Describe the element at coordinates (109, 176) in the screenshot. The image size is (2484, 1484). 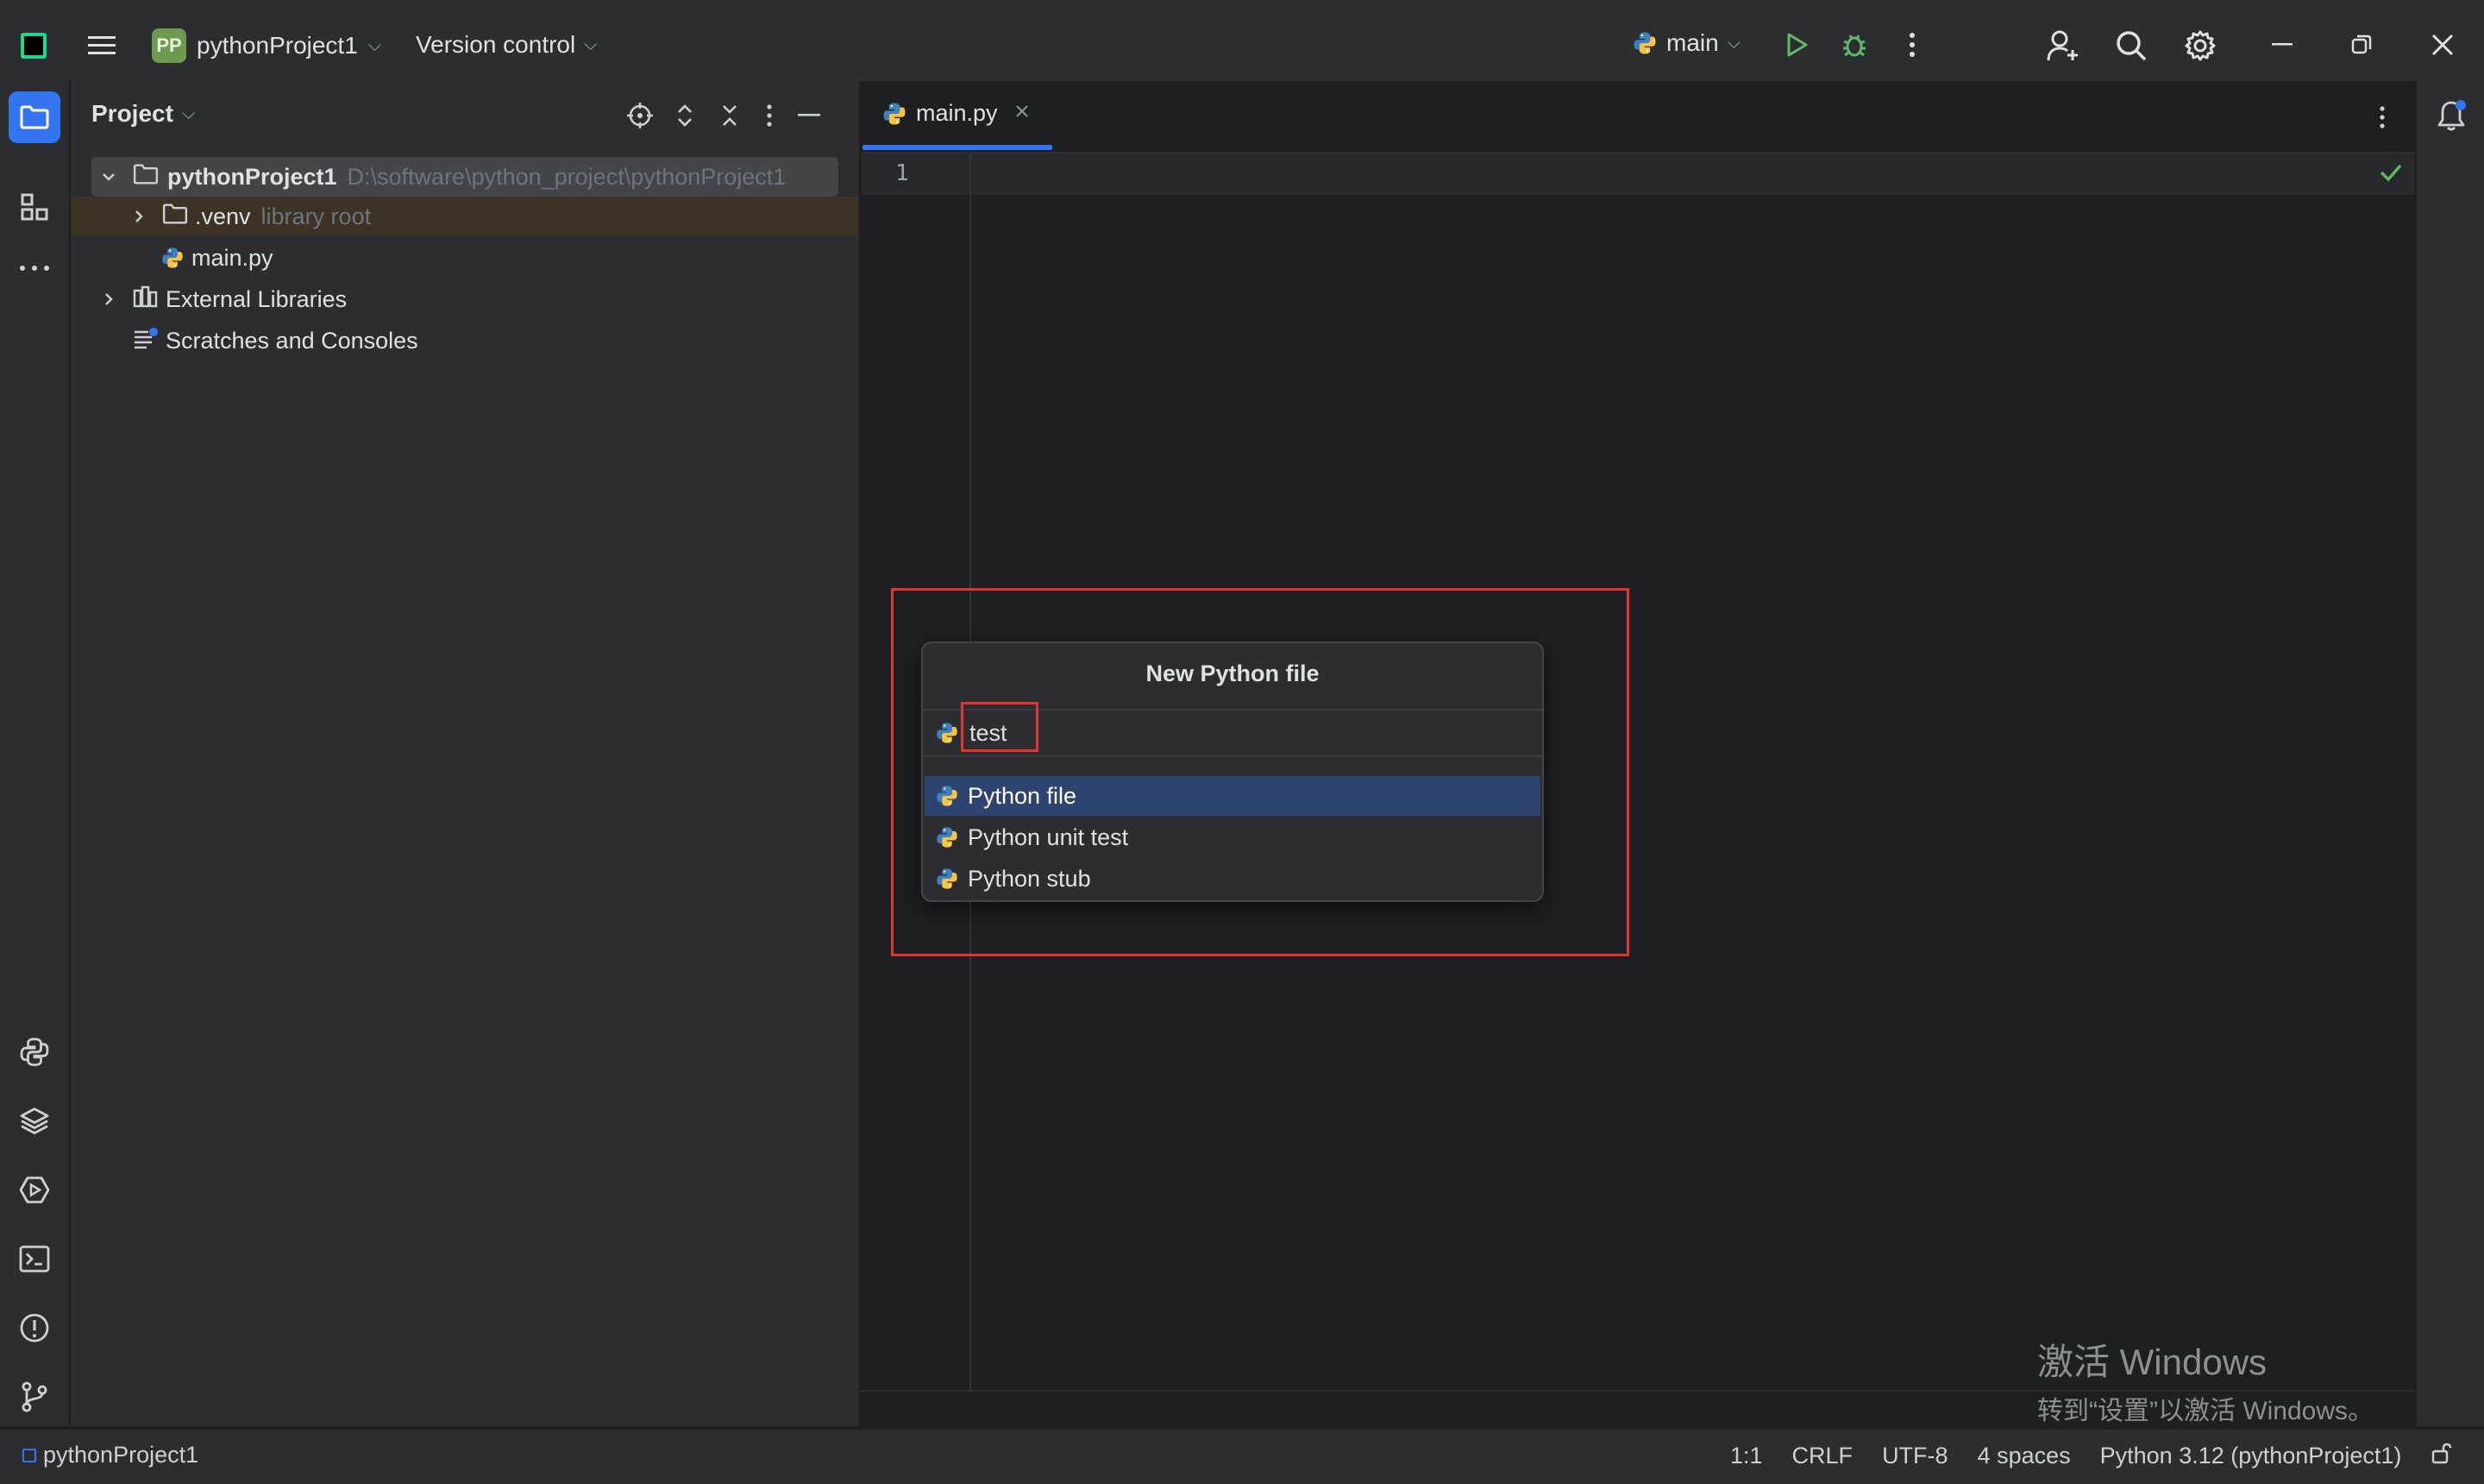
I see `chevron-down-icon` at that location.